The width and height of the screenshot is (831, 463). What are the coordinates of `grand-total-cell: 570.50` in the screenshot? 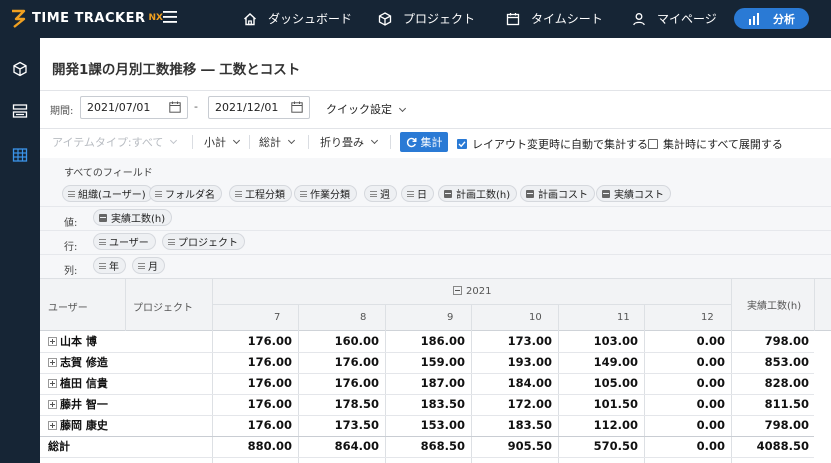 It's located at (598, 446).